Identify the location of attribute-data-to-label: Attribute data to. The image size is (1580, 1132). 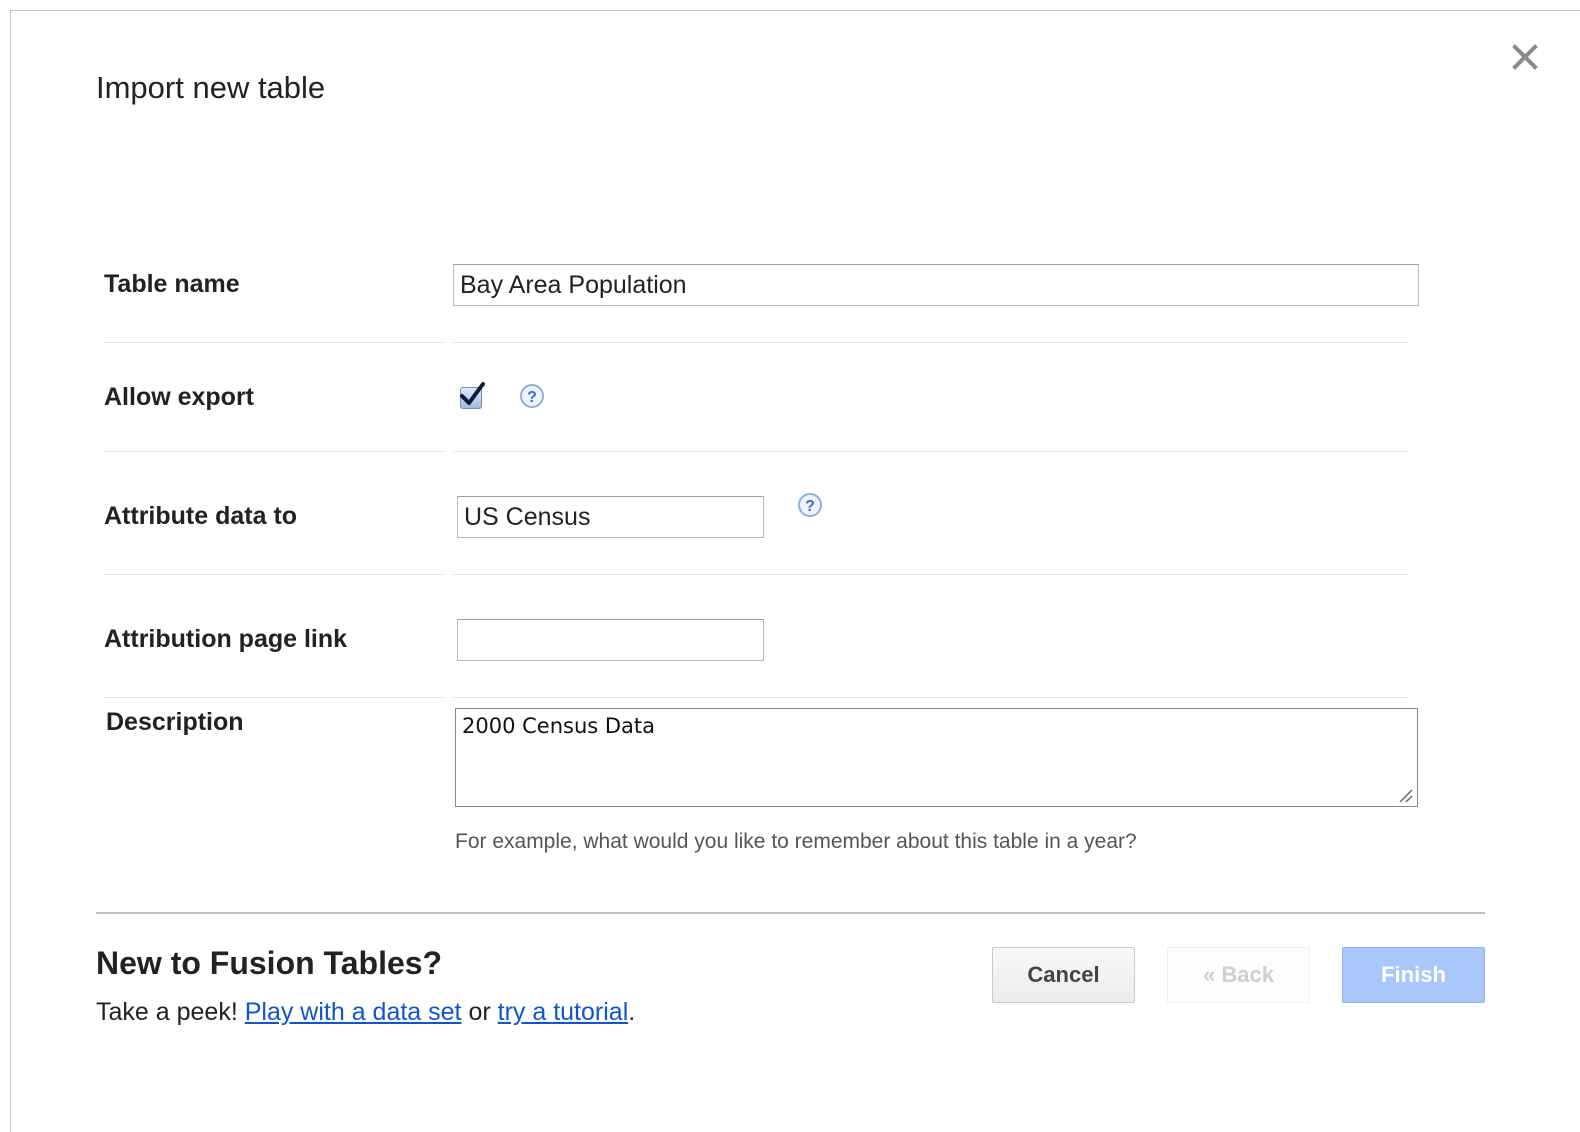
(201, 516).